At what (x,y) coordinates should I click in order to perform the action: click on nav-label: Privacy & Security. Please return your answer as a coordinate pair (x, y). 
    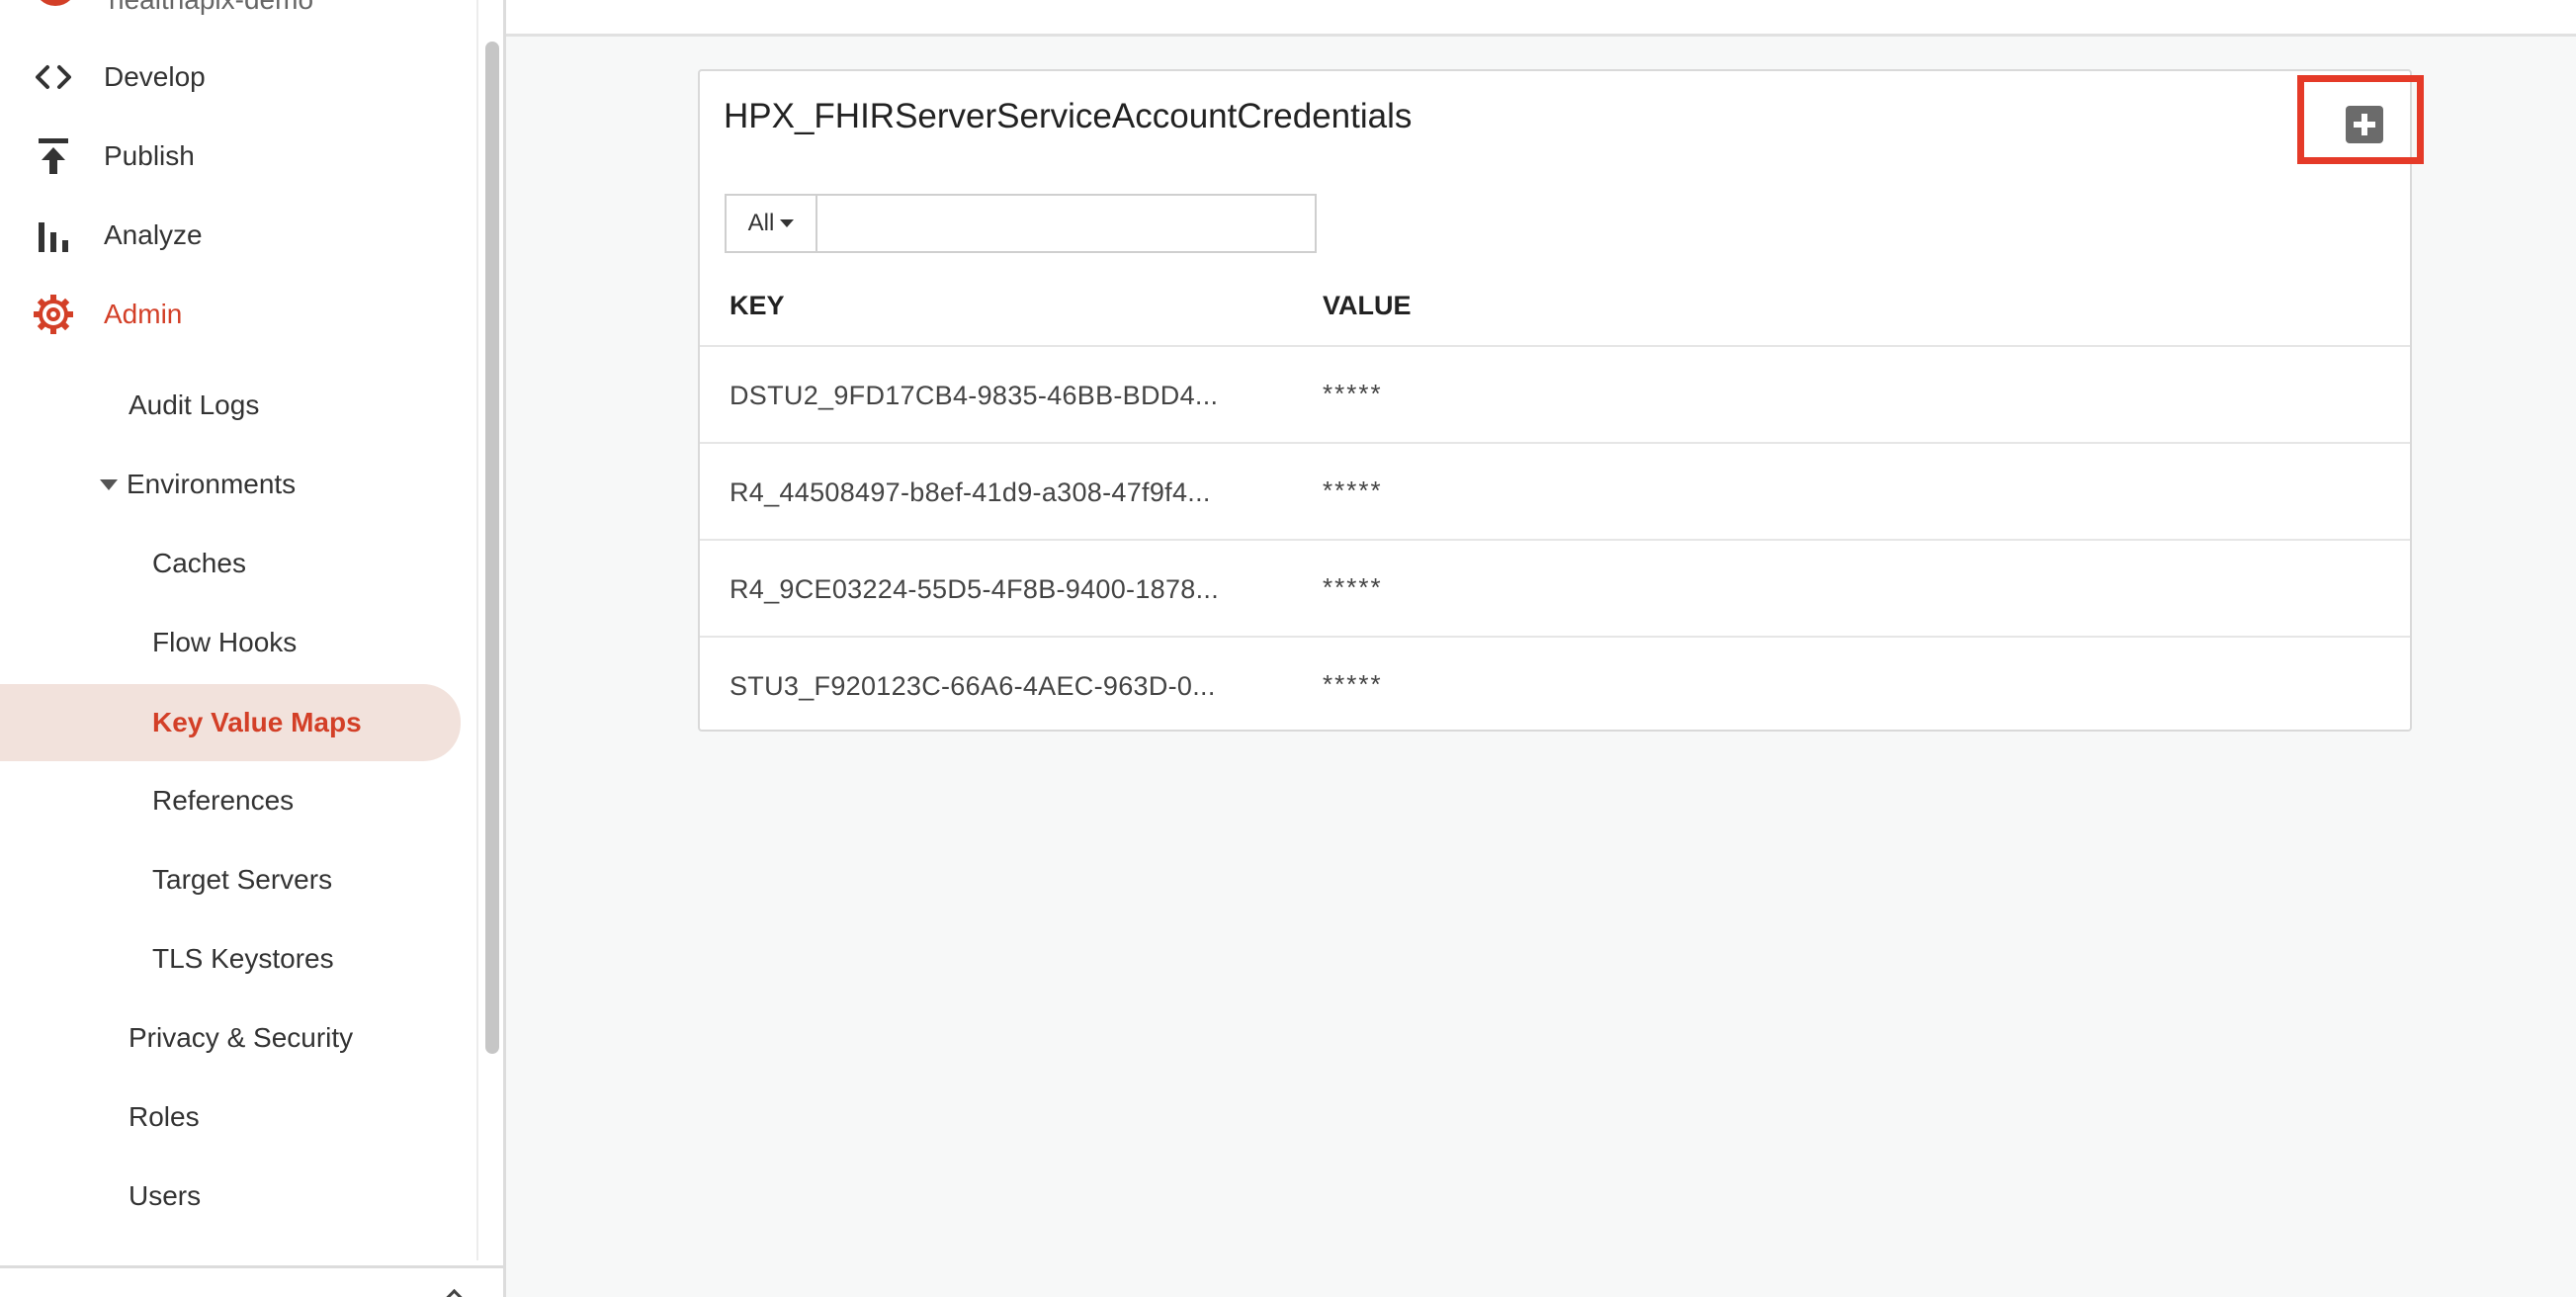
    Looking at the image, I should click on (241, 1037).